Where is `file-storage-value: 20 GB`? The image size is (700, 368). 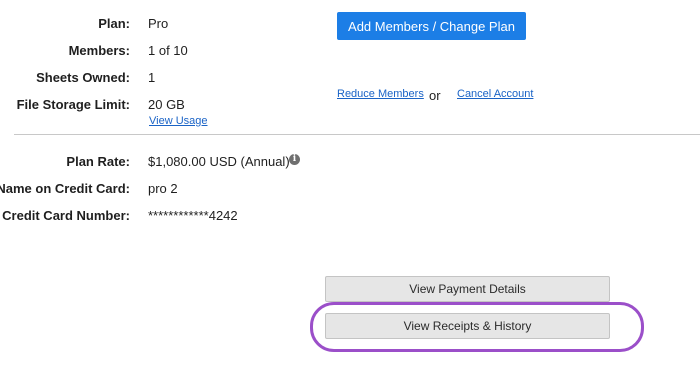 file-storage-value: 20 GB is located at coordinates (166, 104).